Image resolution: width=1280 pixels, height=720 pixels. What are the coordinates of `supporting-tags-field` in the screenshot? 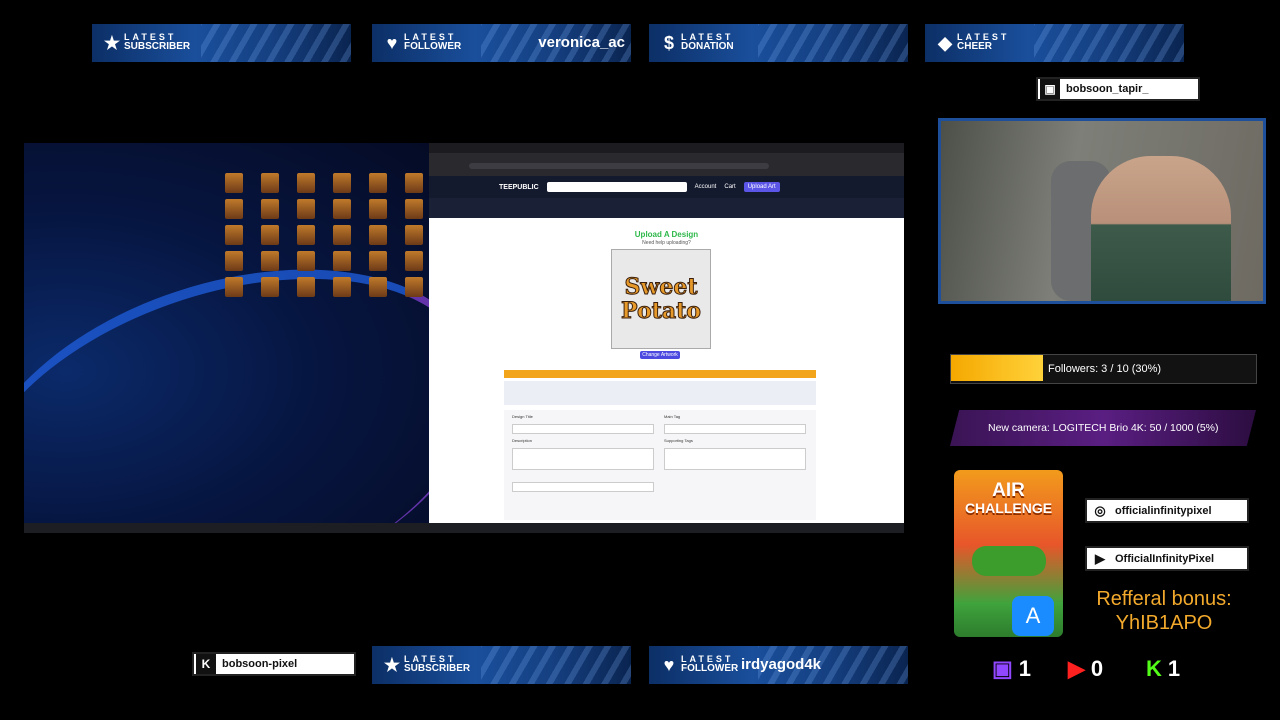 It's located at (735, 459).